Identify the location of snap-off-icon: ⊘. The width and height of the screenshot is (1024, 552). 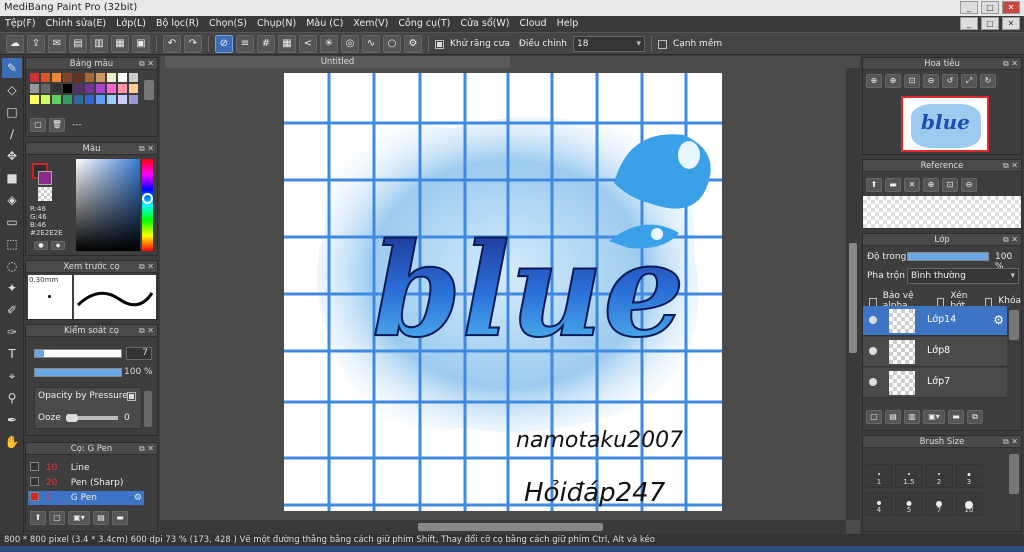
(224, 43).